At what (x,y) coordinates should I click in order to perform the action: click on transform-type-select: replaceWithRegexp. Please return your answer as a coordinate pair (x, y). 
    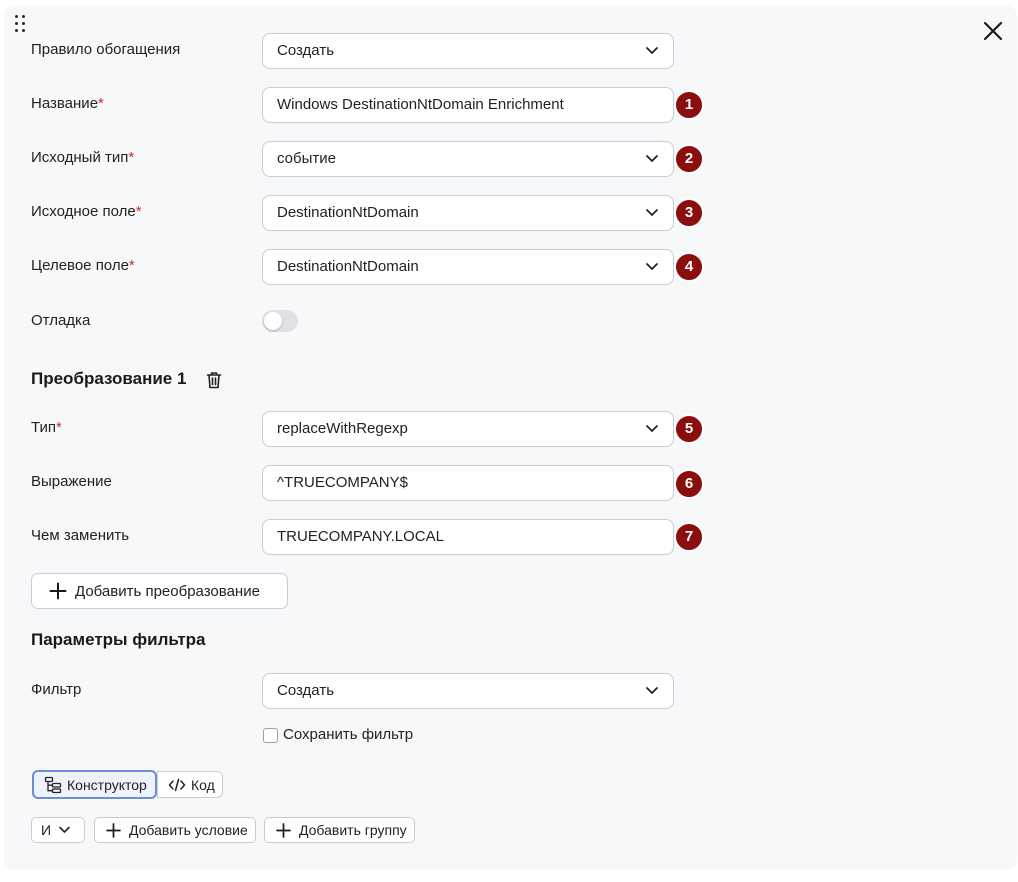
    Looking at the image, I should click on (468, 429).